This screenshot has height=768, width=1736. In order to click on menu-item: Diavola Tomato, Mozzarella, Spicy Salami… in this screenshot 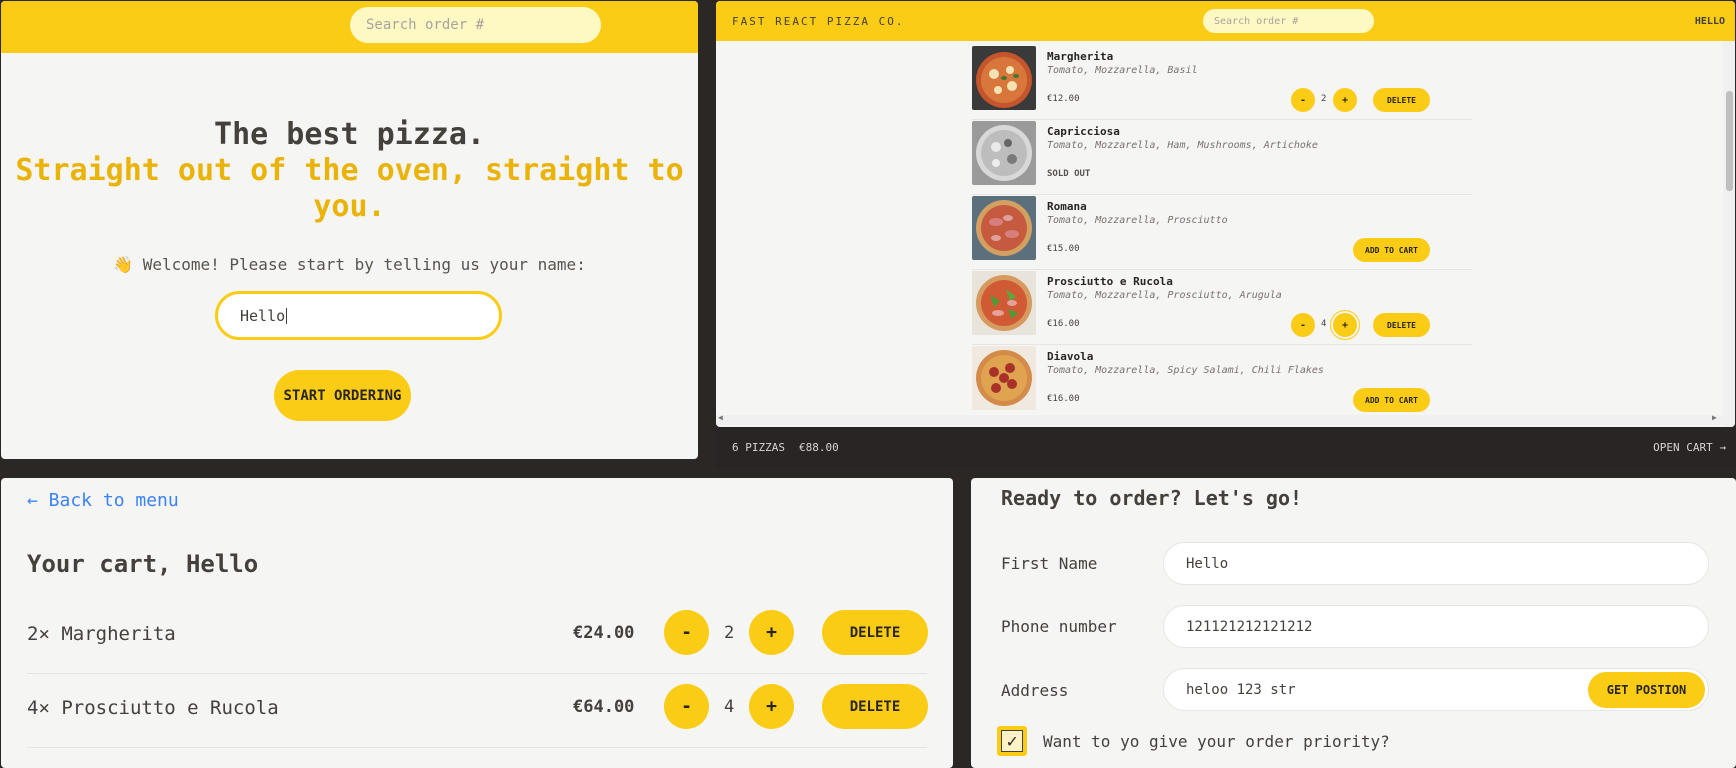, I will do `click(1222, 382)`.